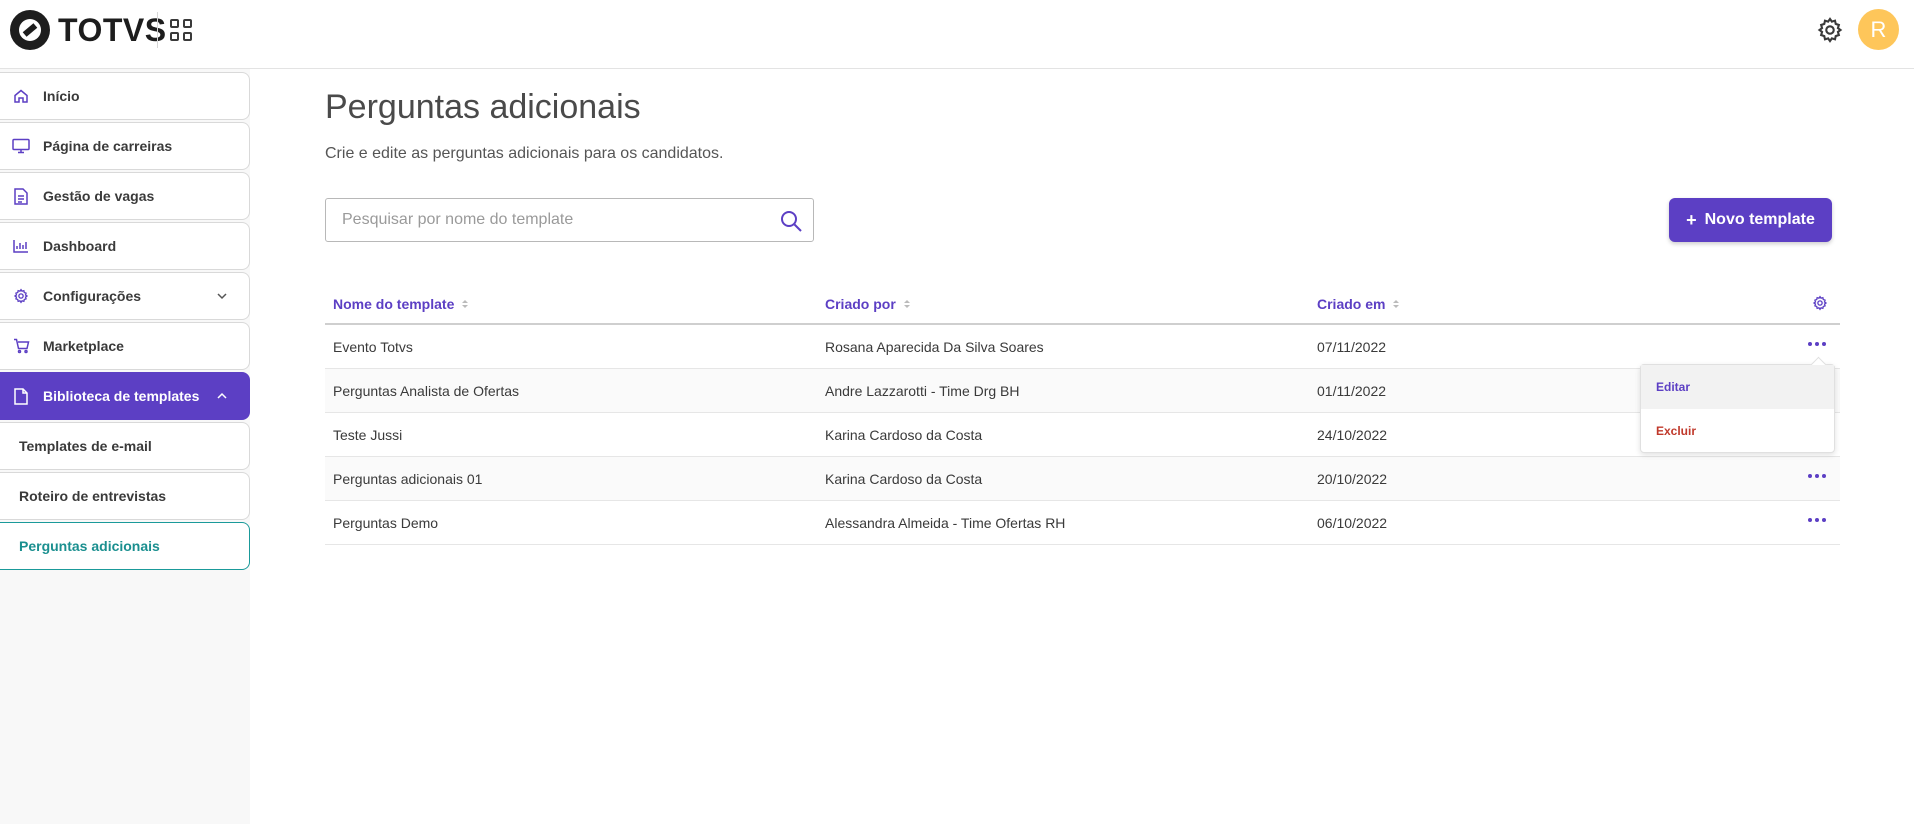  Describe the element at coordinates (483, 107) in the screenshot. I see `page-title: Perguntas adicionais` at that location.